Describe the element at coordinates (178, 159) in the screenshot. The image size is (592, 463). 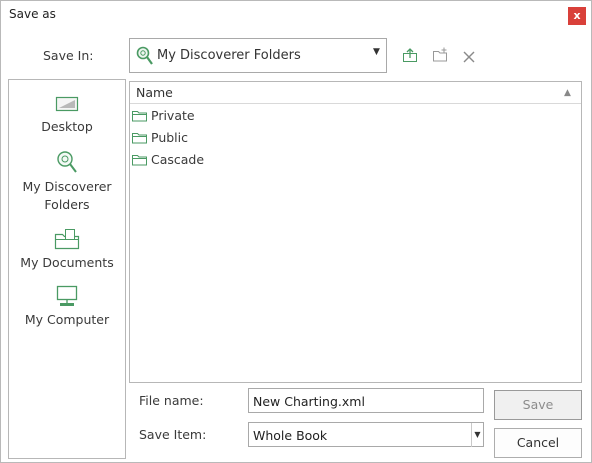
I see `file-name: Cascade` at that location.